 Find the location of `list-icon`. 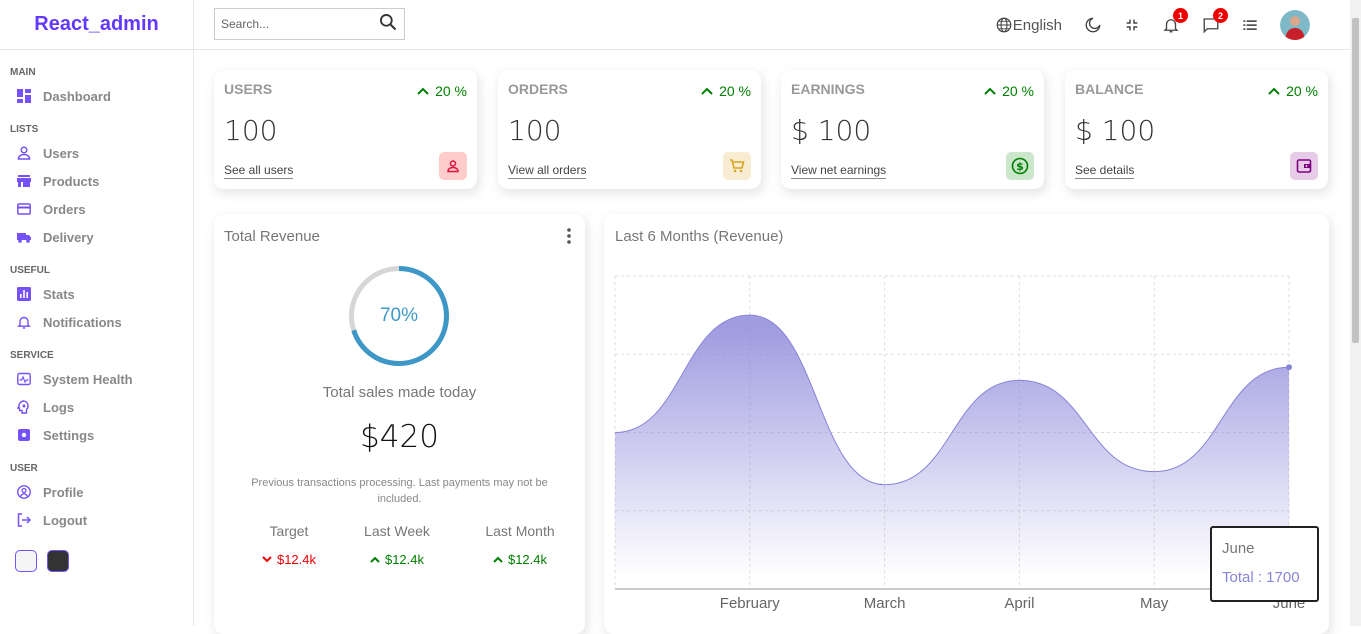

list-icon is located at coordinates (1250, 25).